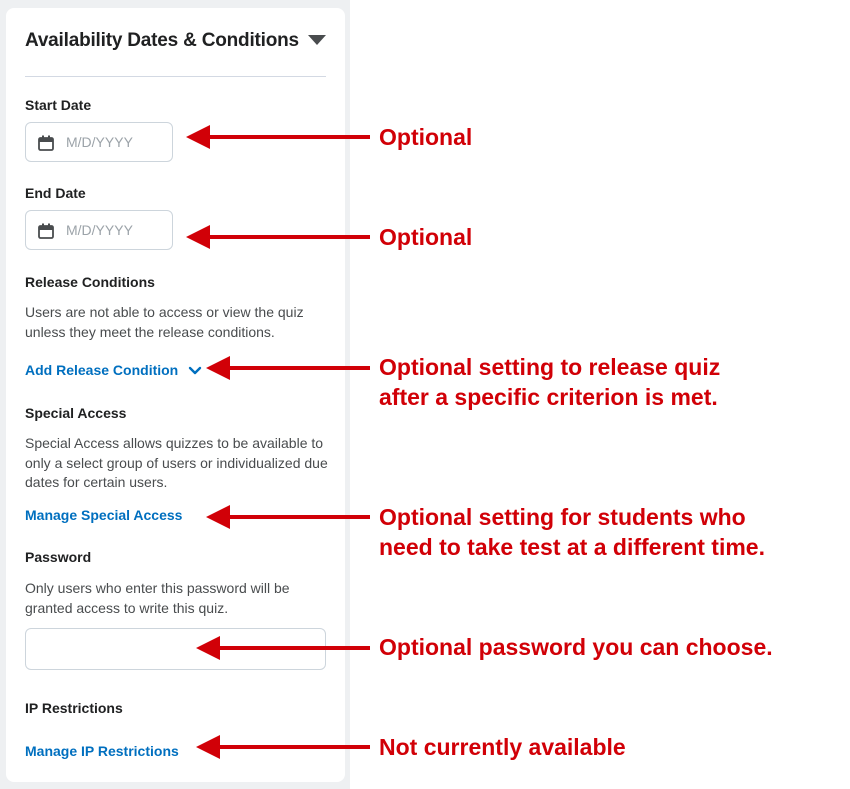 The image size is (850, 789). Describe the element at coordinates (548, 397) in the screenshot. I see `note-release-line2: after a specific criterion is met.` at that location.